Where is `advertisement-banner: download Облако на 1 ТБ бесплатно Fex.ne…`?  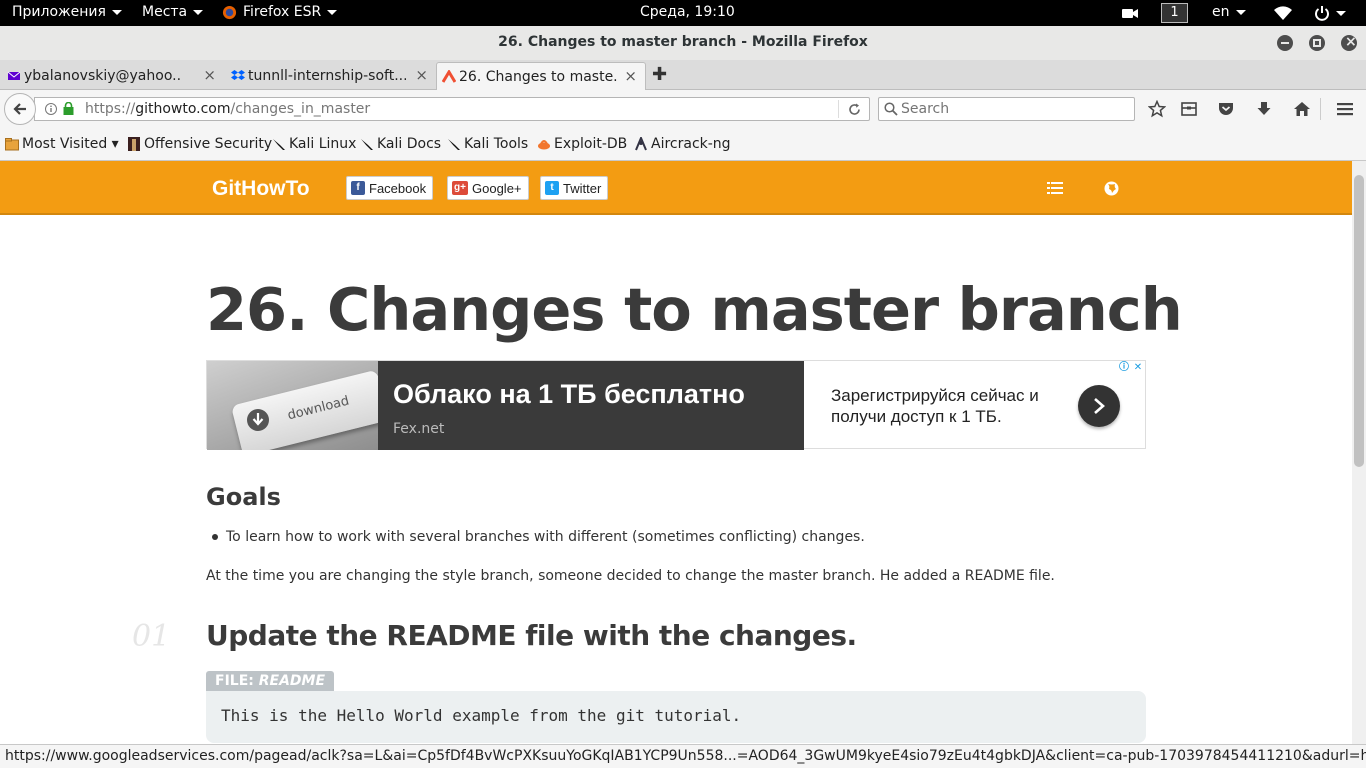 advertisement-banner: download Облако на 1 ТБ бесплатно Fex.ne… is located at coordinates (676, 405).